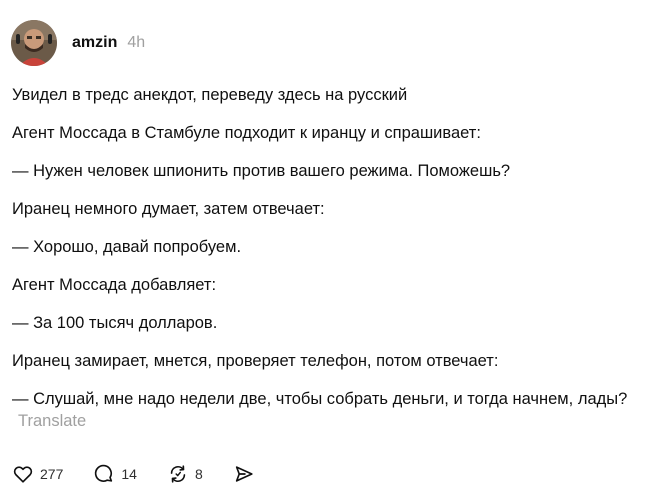 This screenshot has width=655, height=495. I want to click on comment-icon, so click(104, 474).